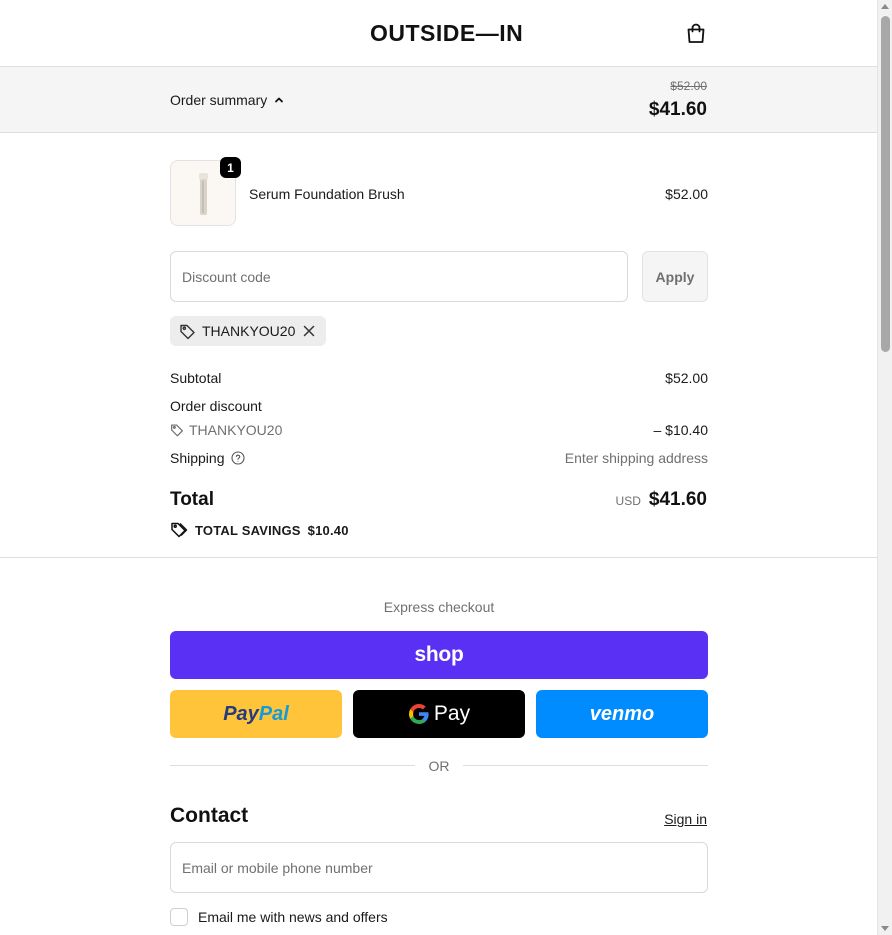 The height and width of the screenshot is (935, 892). I want to click on order-discount-label: Order discount, so click(216, 406).